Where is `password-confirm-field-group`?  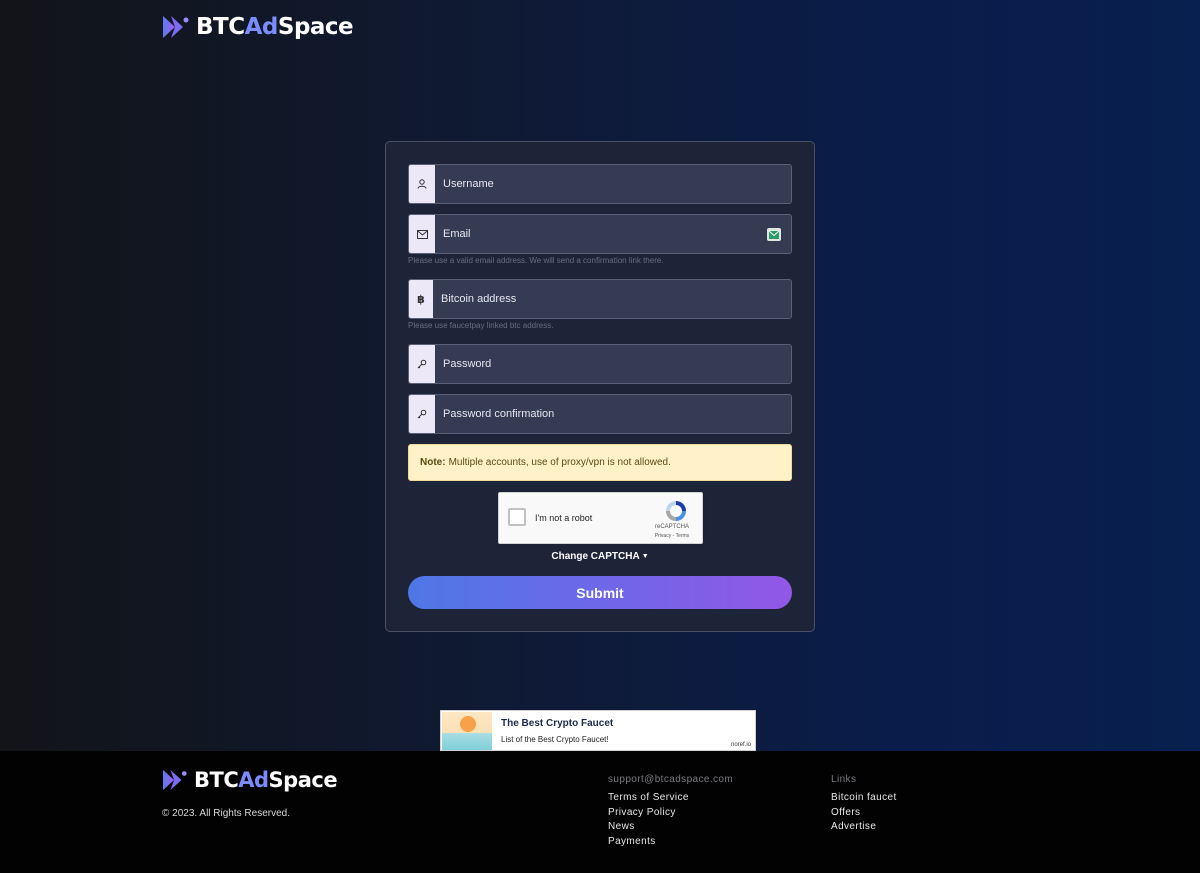
password-confirm-field-group is located at coordinates (600, 414).